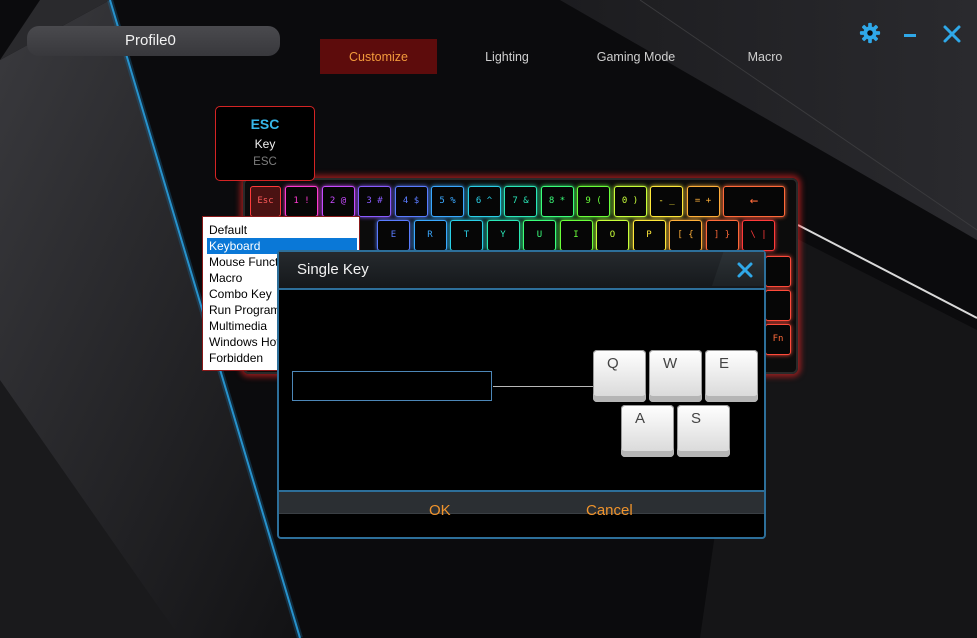  I want to click on tab-macro: Macro, so click(765, 56).